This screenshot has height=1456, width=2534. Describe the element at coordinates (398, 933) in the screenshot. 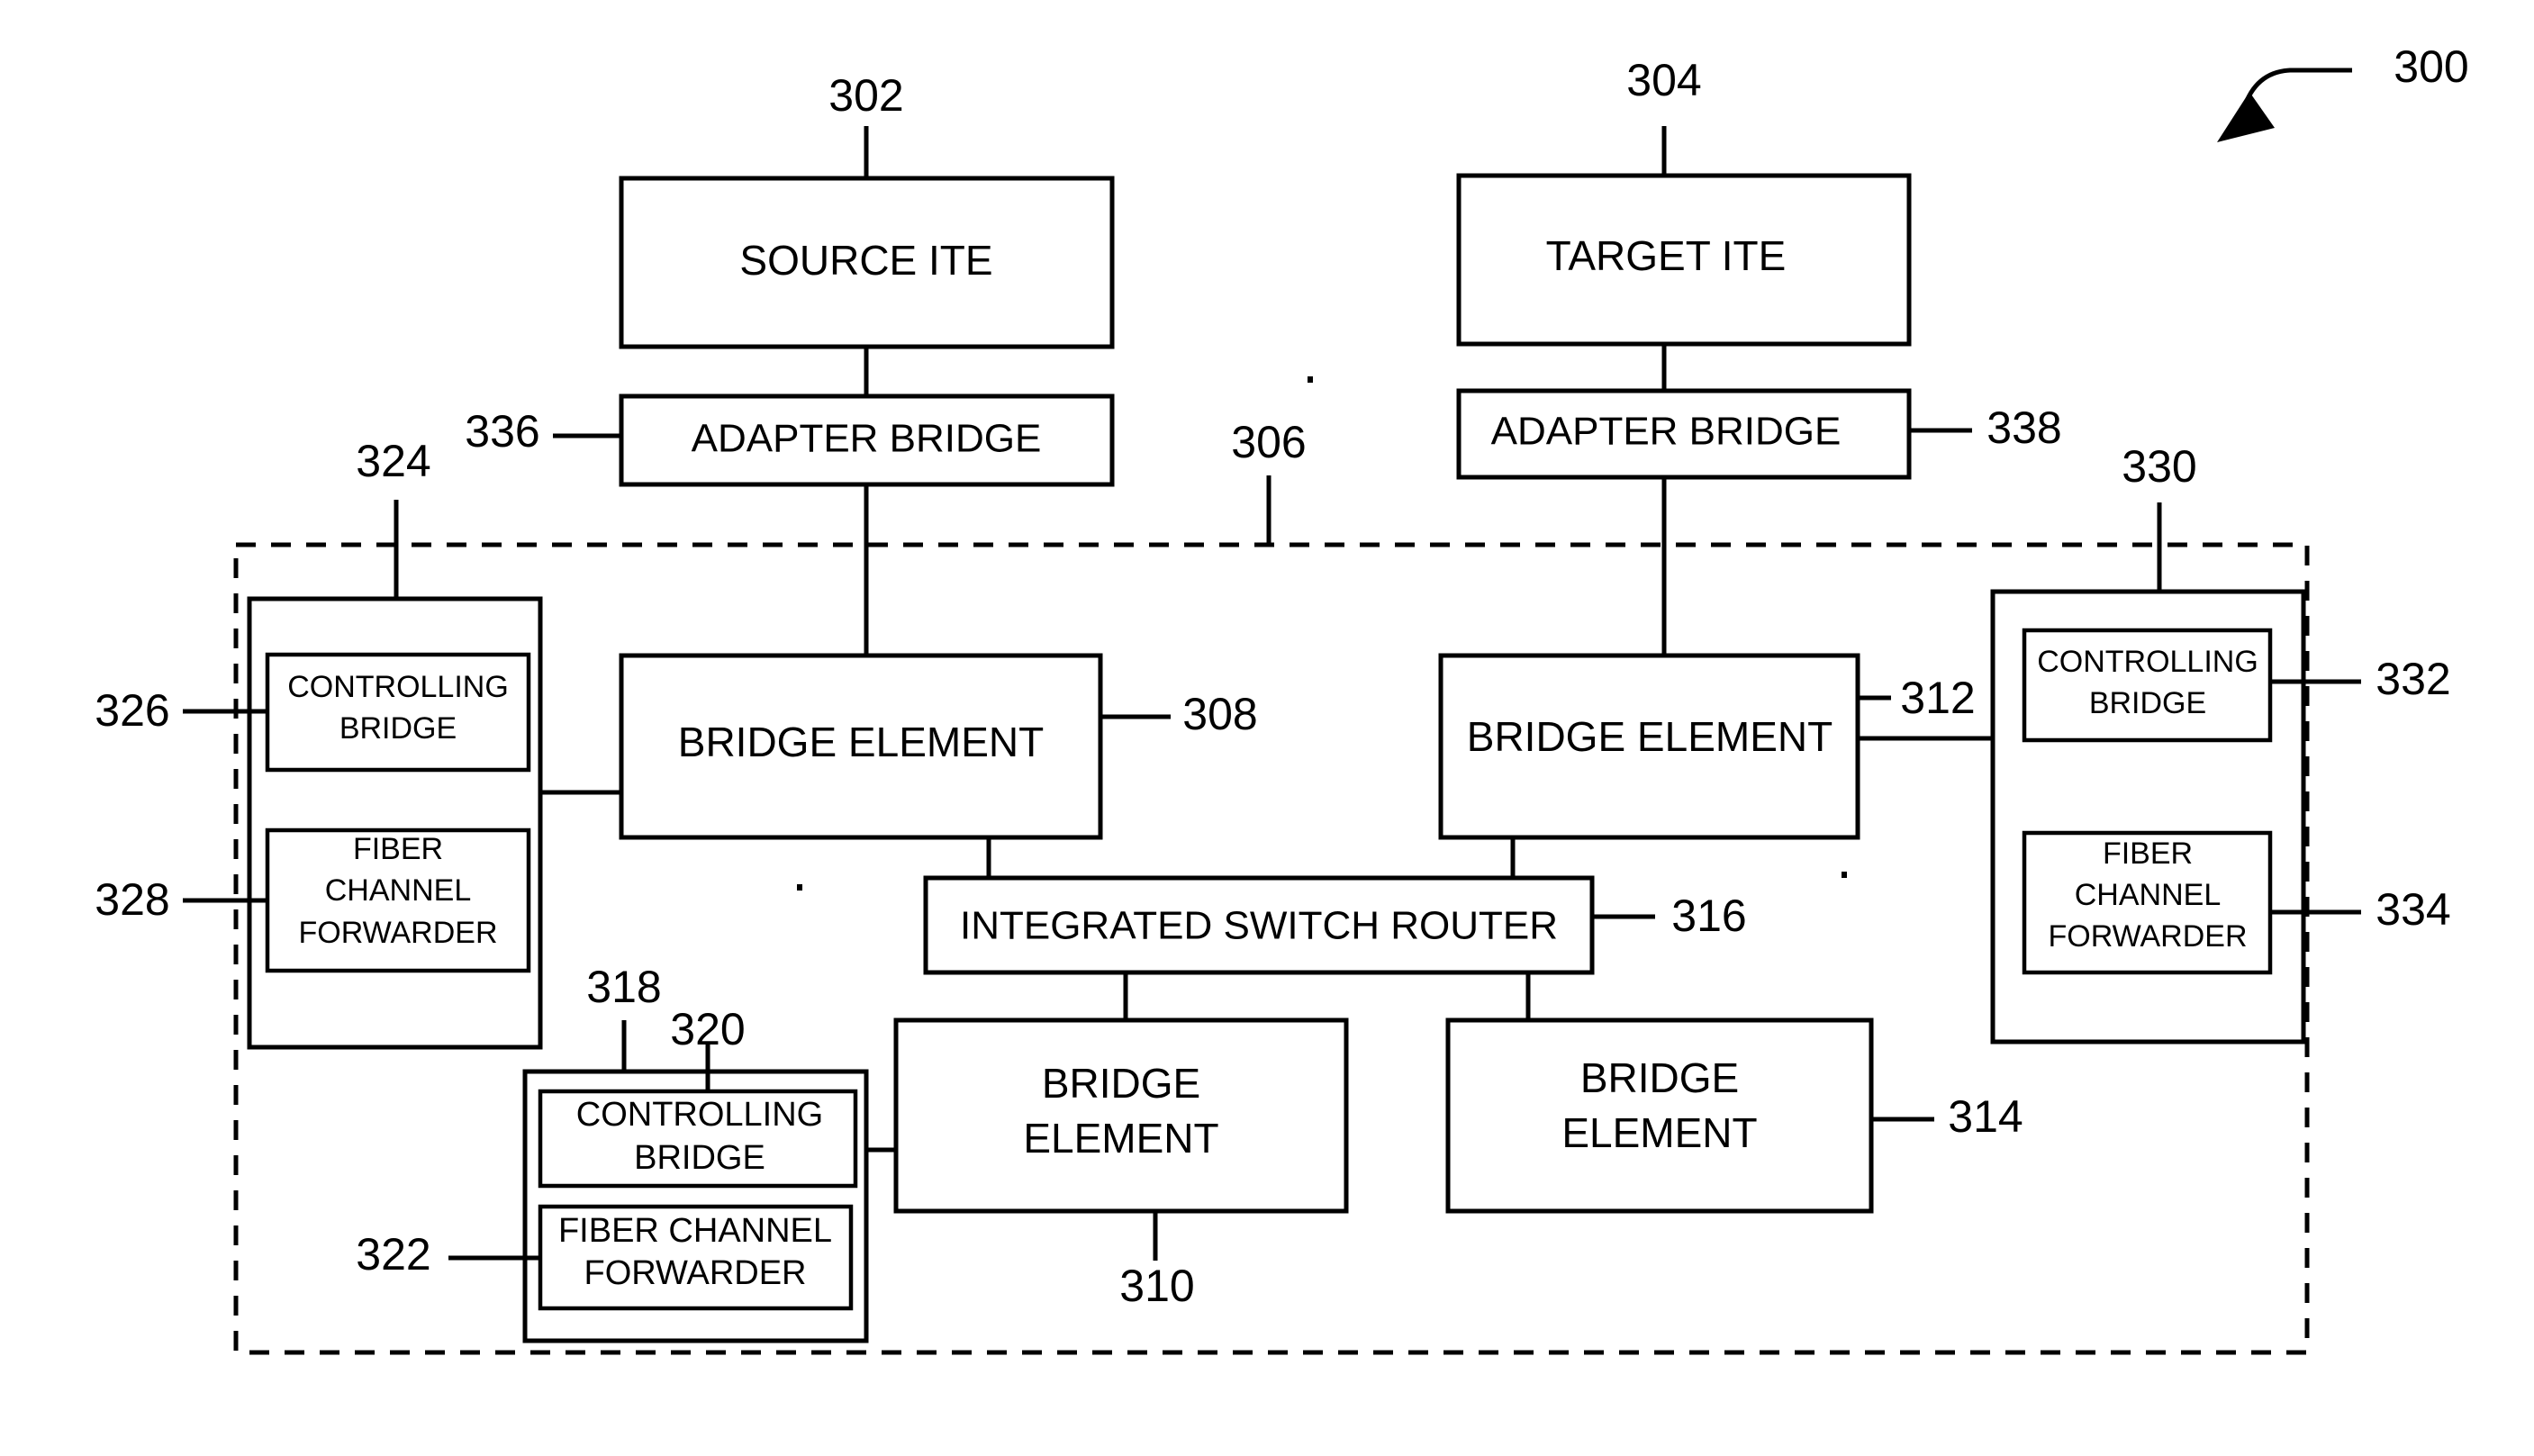

I see `label-fiber-channel-forwarder-328-line3: FORWARDER` at that location.